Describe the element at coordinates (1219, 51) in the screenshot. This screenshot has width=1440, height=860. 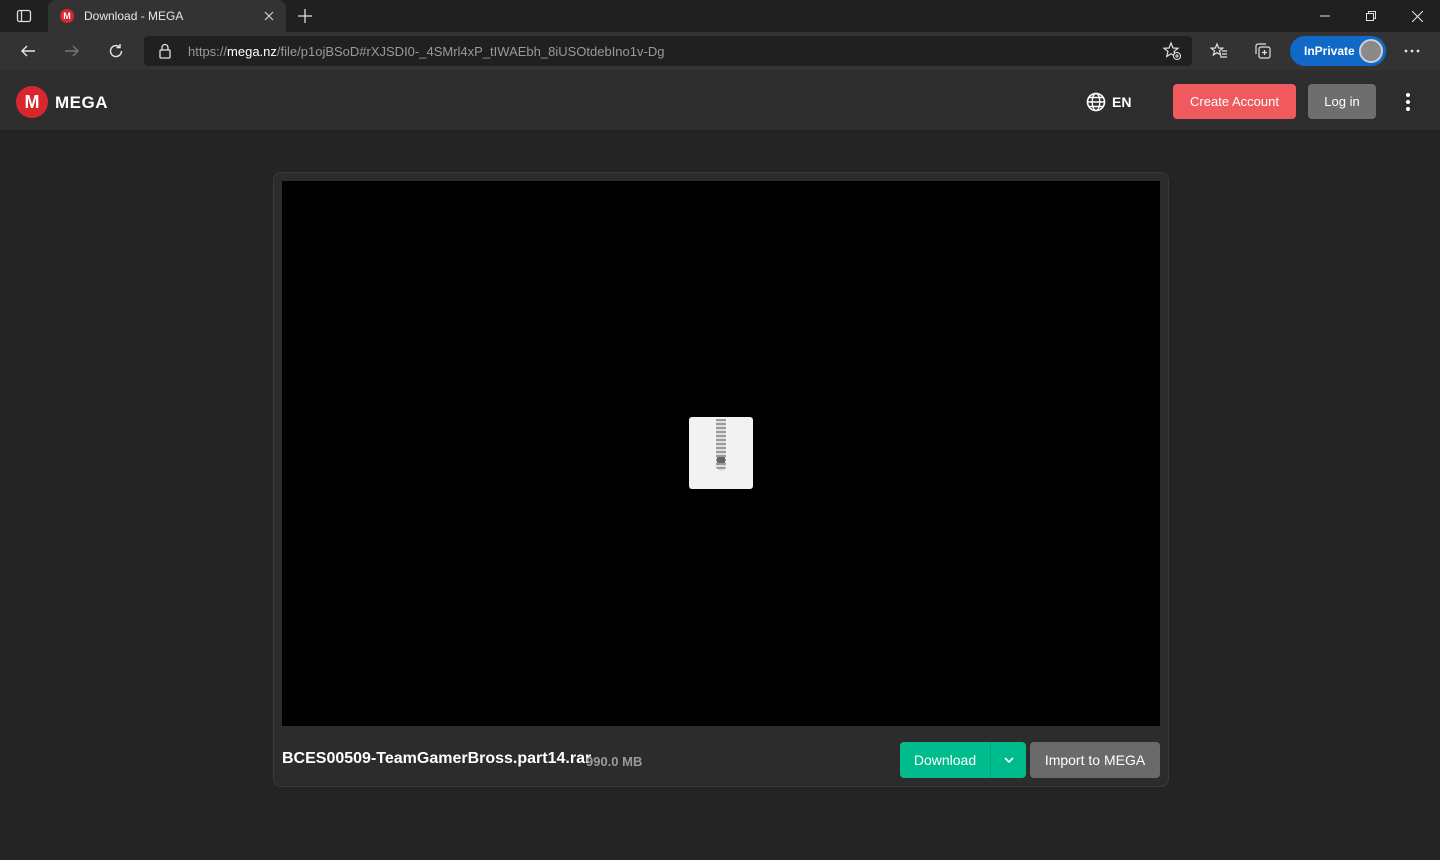
I see `favorites-icon` at that location.